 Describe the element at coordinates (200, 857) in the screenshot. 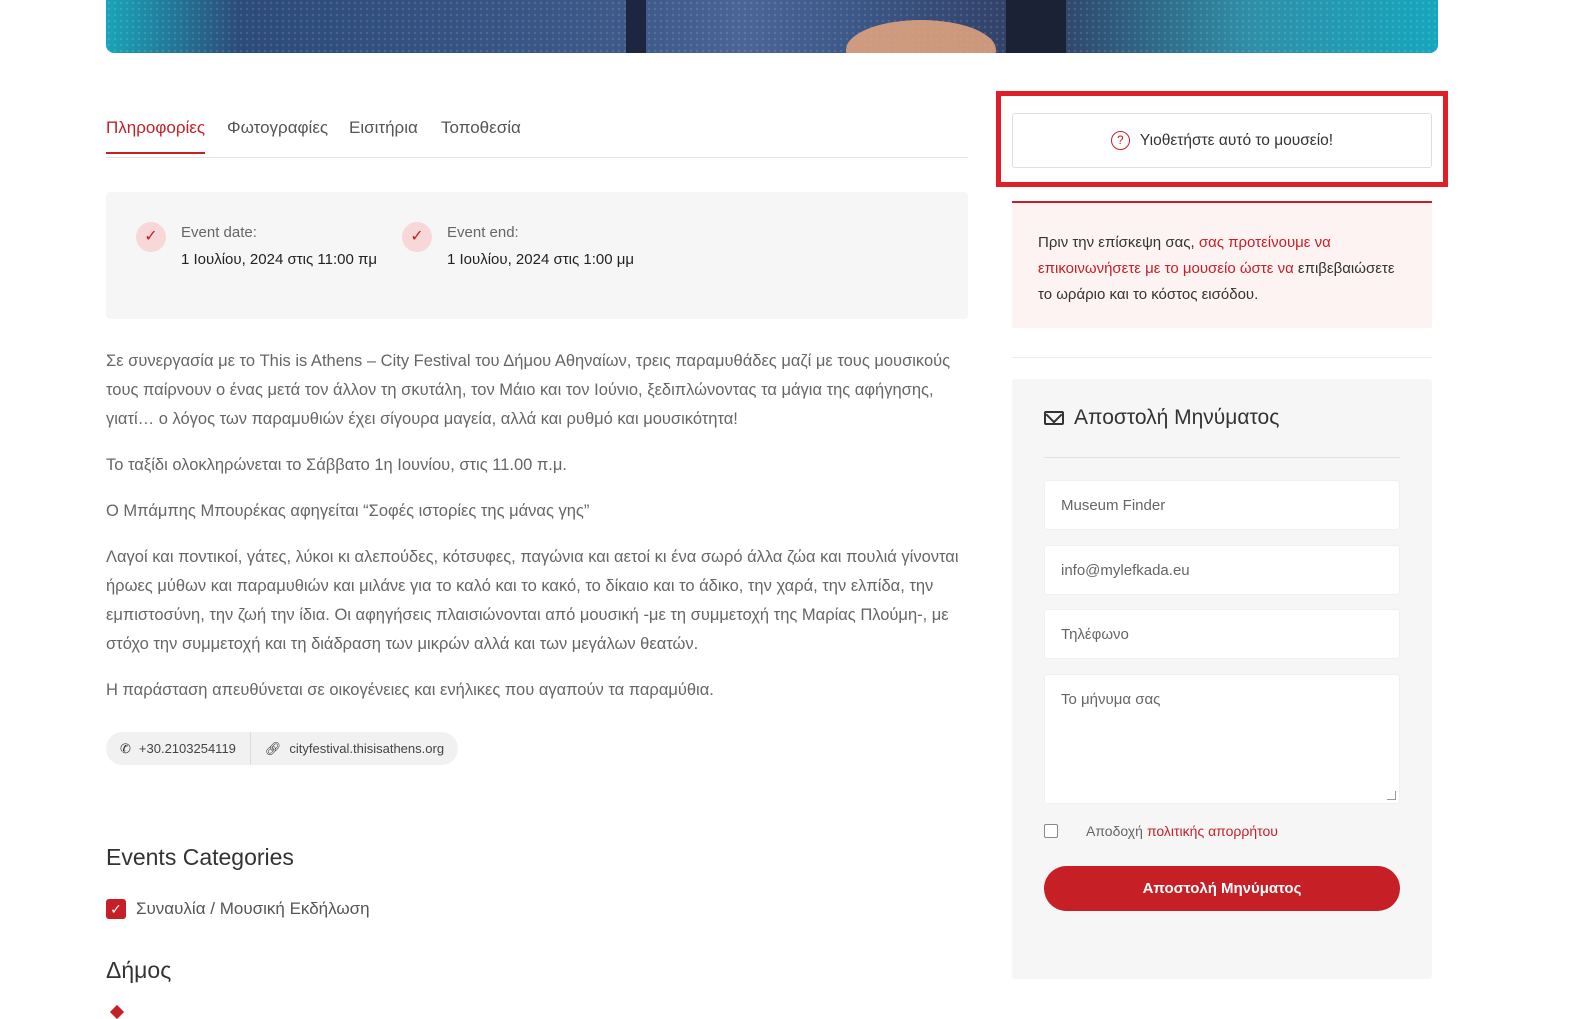

I see `categories-title: Events Categories` at that location.